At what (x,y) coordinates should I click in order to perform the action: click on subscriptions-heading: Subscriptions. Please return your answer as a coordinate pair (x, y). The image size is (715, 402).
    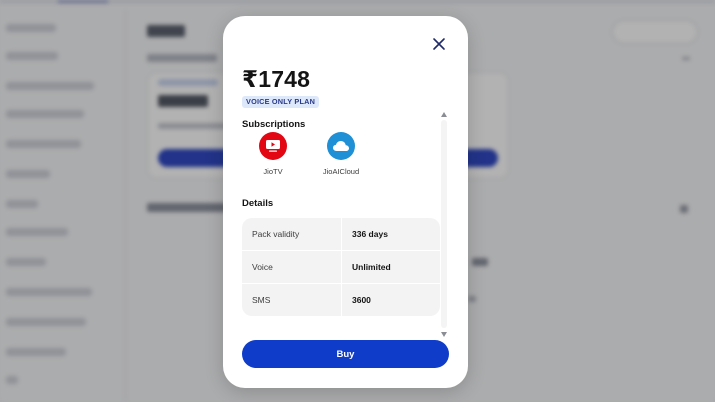
    Looking at the image, I should click on (274, 124).